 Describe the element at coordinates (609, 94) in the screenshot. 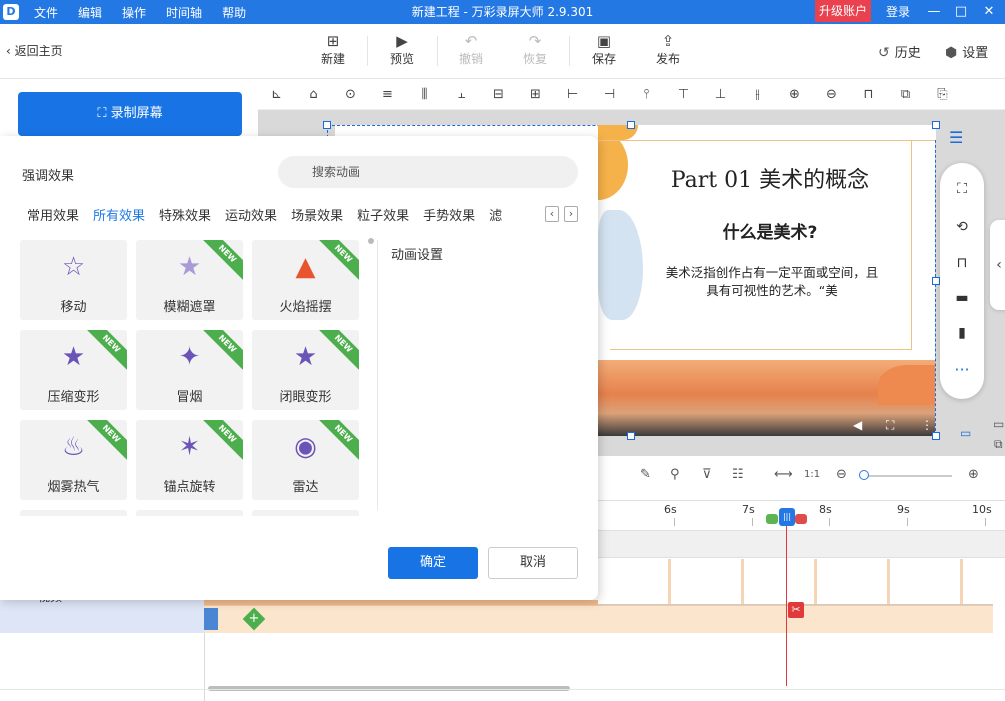

I see `align-right-edge-icon: ⊣` at that location.